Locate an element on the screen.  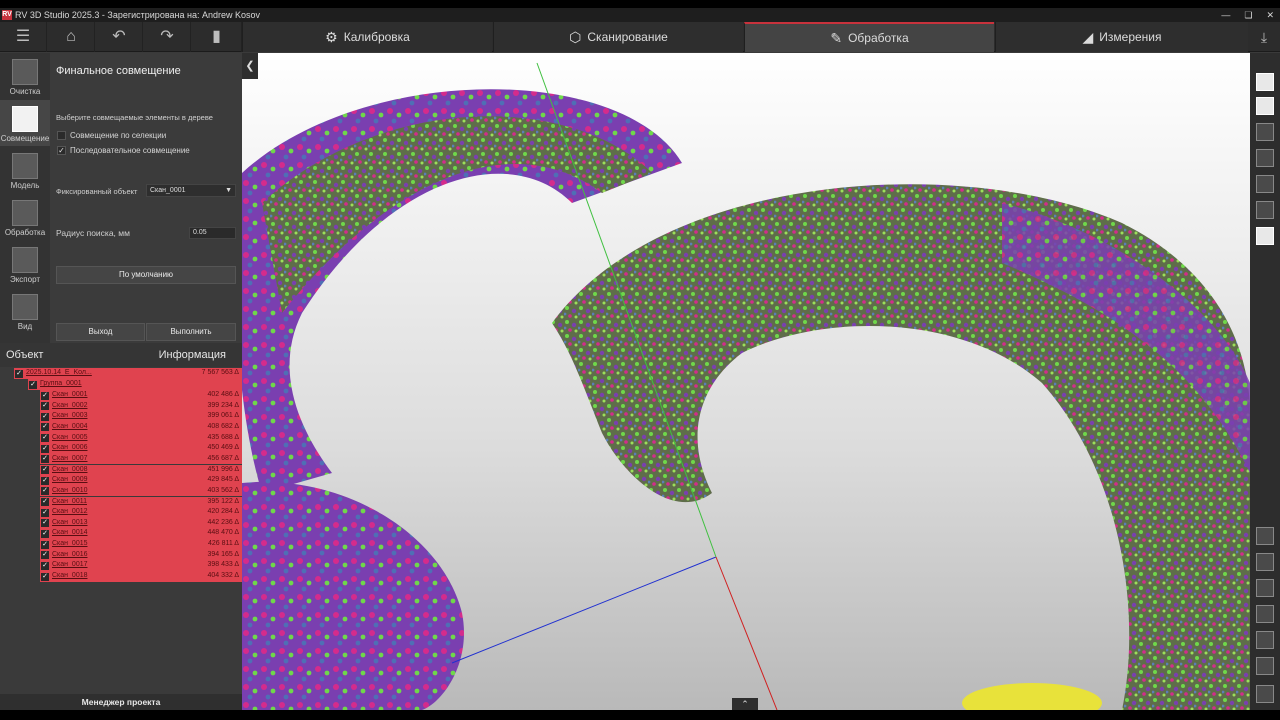
tree-scan-row: ✓ Скан_0015 426 811 Δ is located at coordinates (141, 544).